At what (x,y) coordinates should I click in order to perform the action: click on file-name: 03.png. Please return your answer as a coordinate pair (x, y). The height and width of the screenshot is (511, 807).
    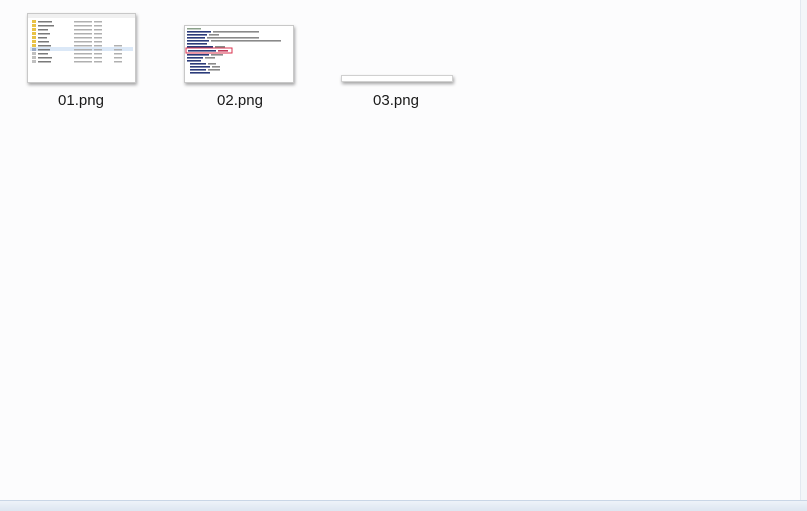
    Looking at the image, I should click on (396, 100).